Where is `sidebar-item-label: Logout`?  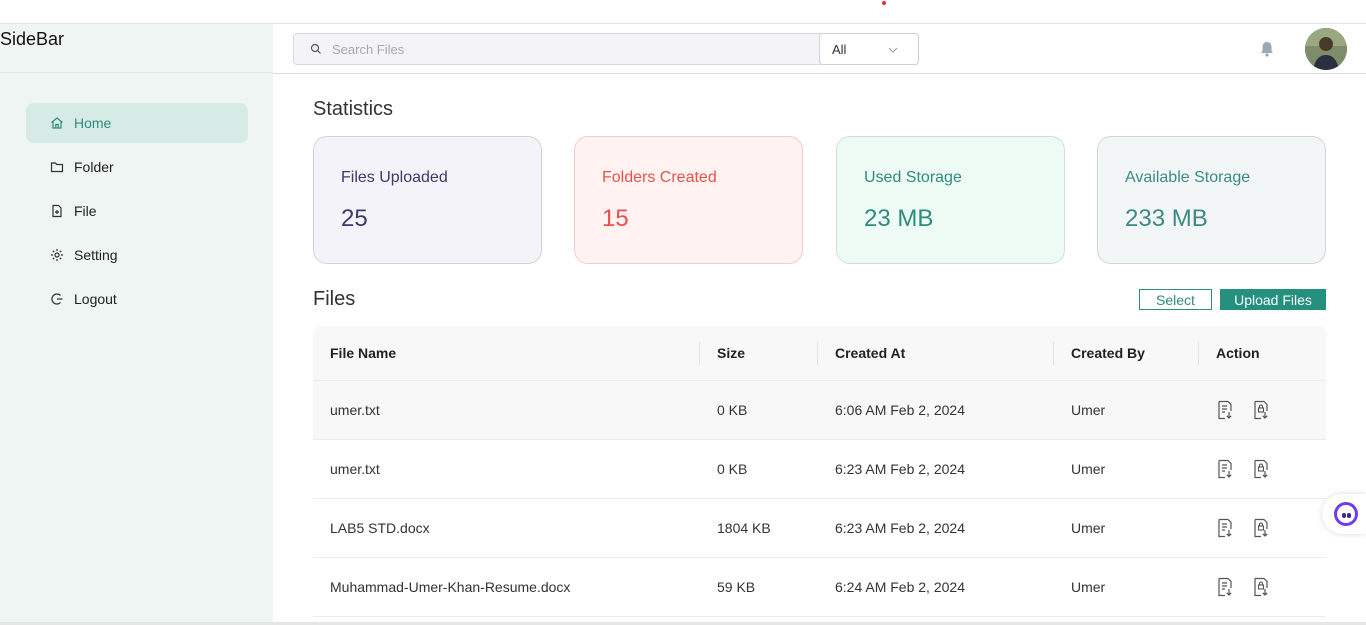
sidebar-item-label: Logout is located at coordinates (95, 299).